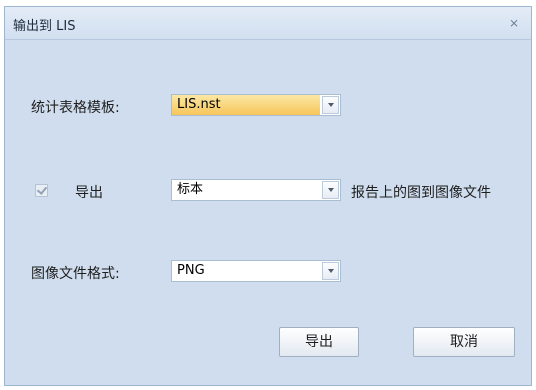  I want to click on image-format-dropdown-button, so click(330, 271).